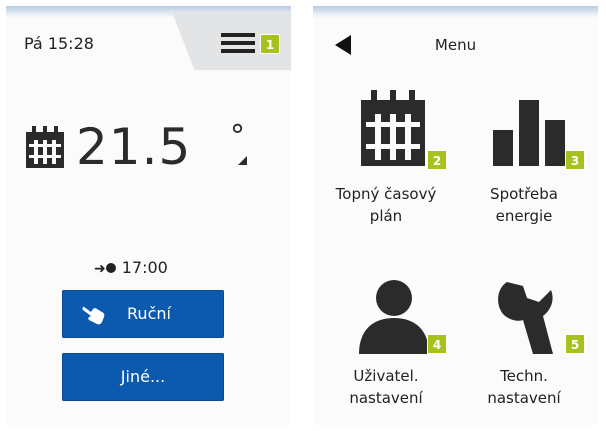 The width and height of the screenshot is (606, 431). I want to click on calendar-icon, so click(393, 128).